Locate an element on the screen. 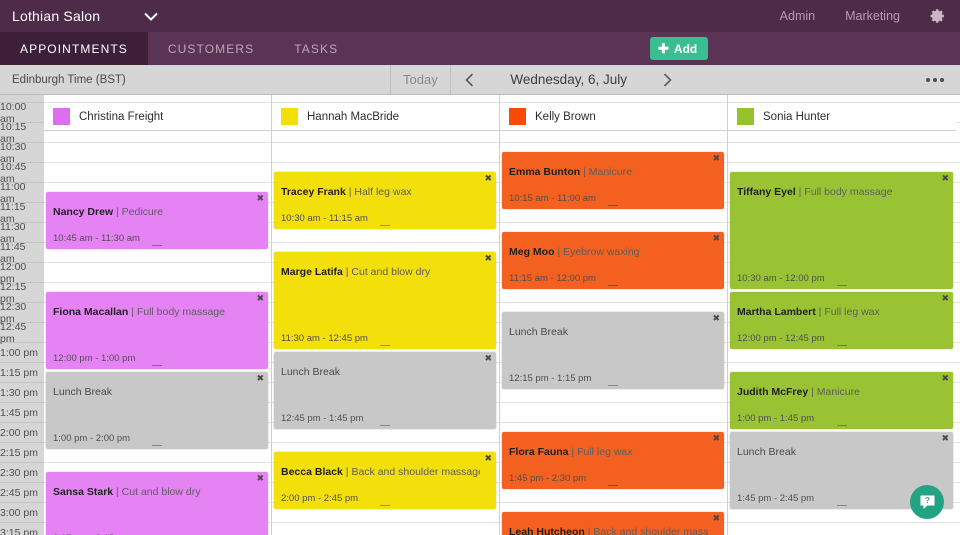  today-button: Today is located at coordinates (420, 79).